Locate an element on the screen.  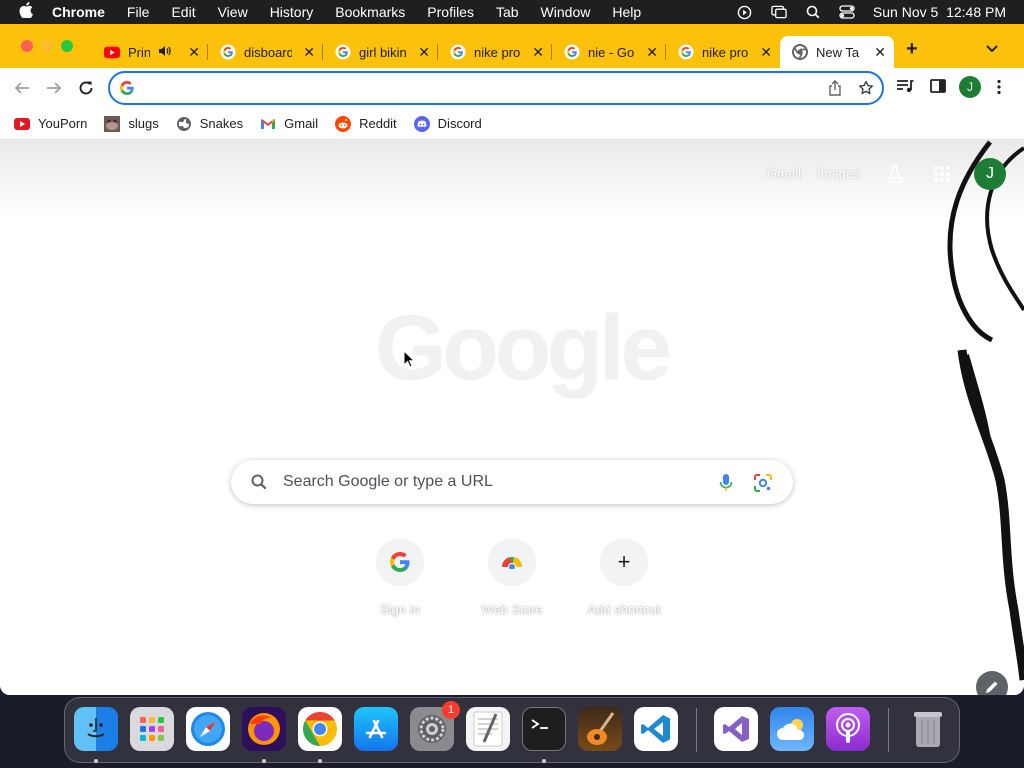
globe-icon is located at coordinates (184, 124).